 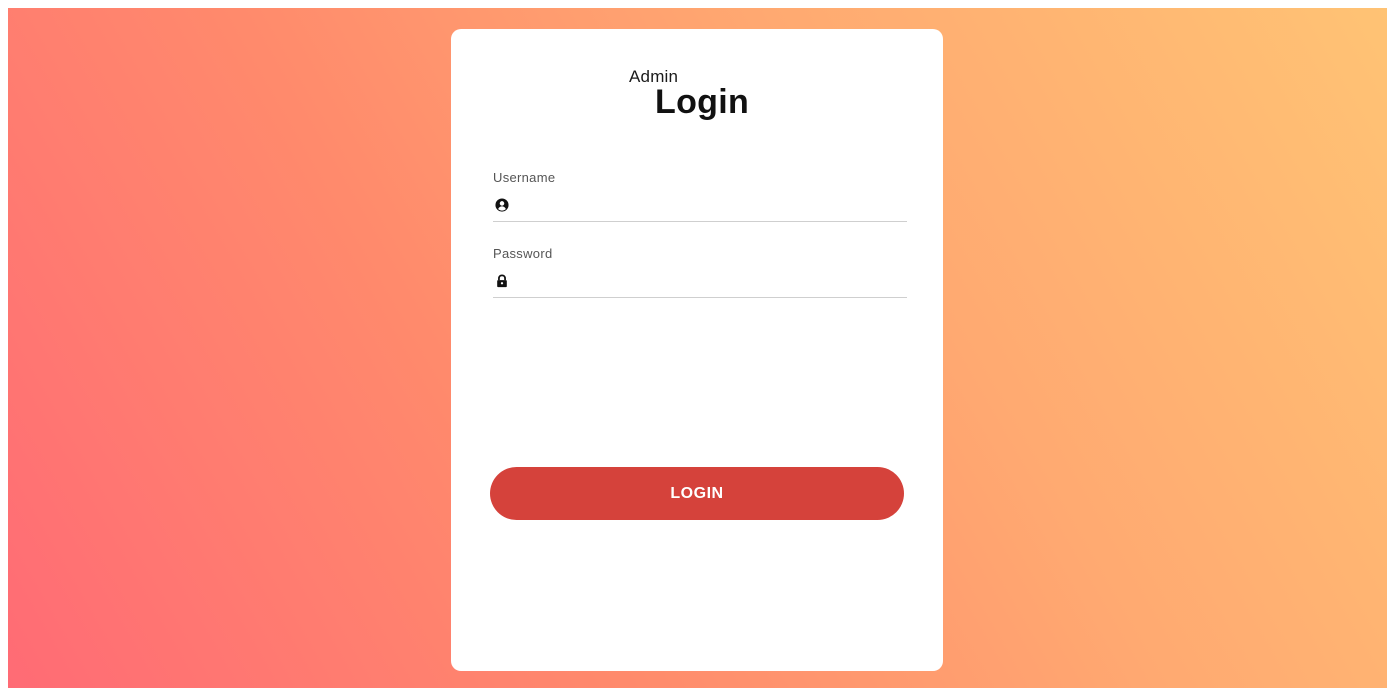 What do you see at coordinates (697, 493) in the screenshot?
I see `login-button: LOGIN` at bounding box center [697, 493].